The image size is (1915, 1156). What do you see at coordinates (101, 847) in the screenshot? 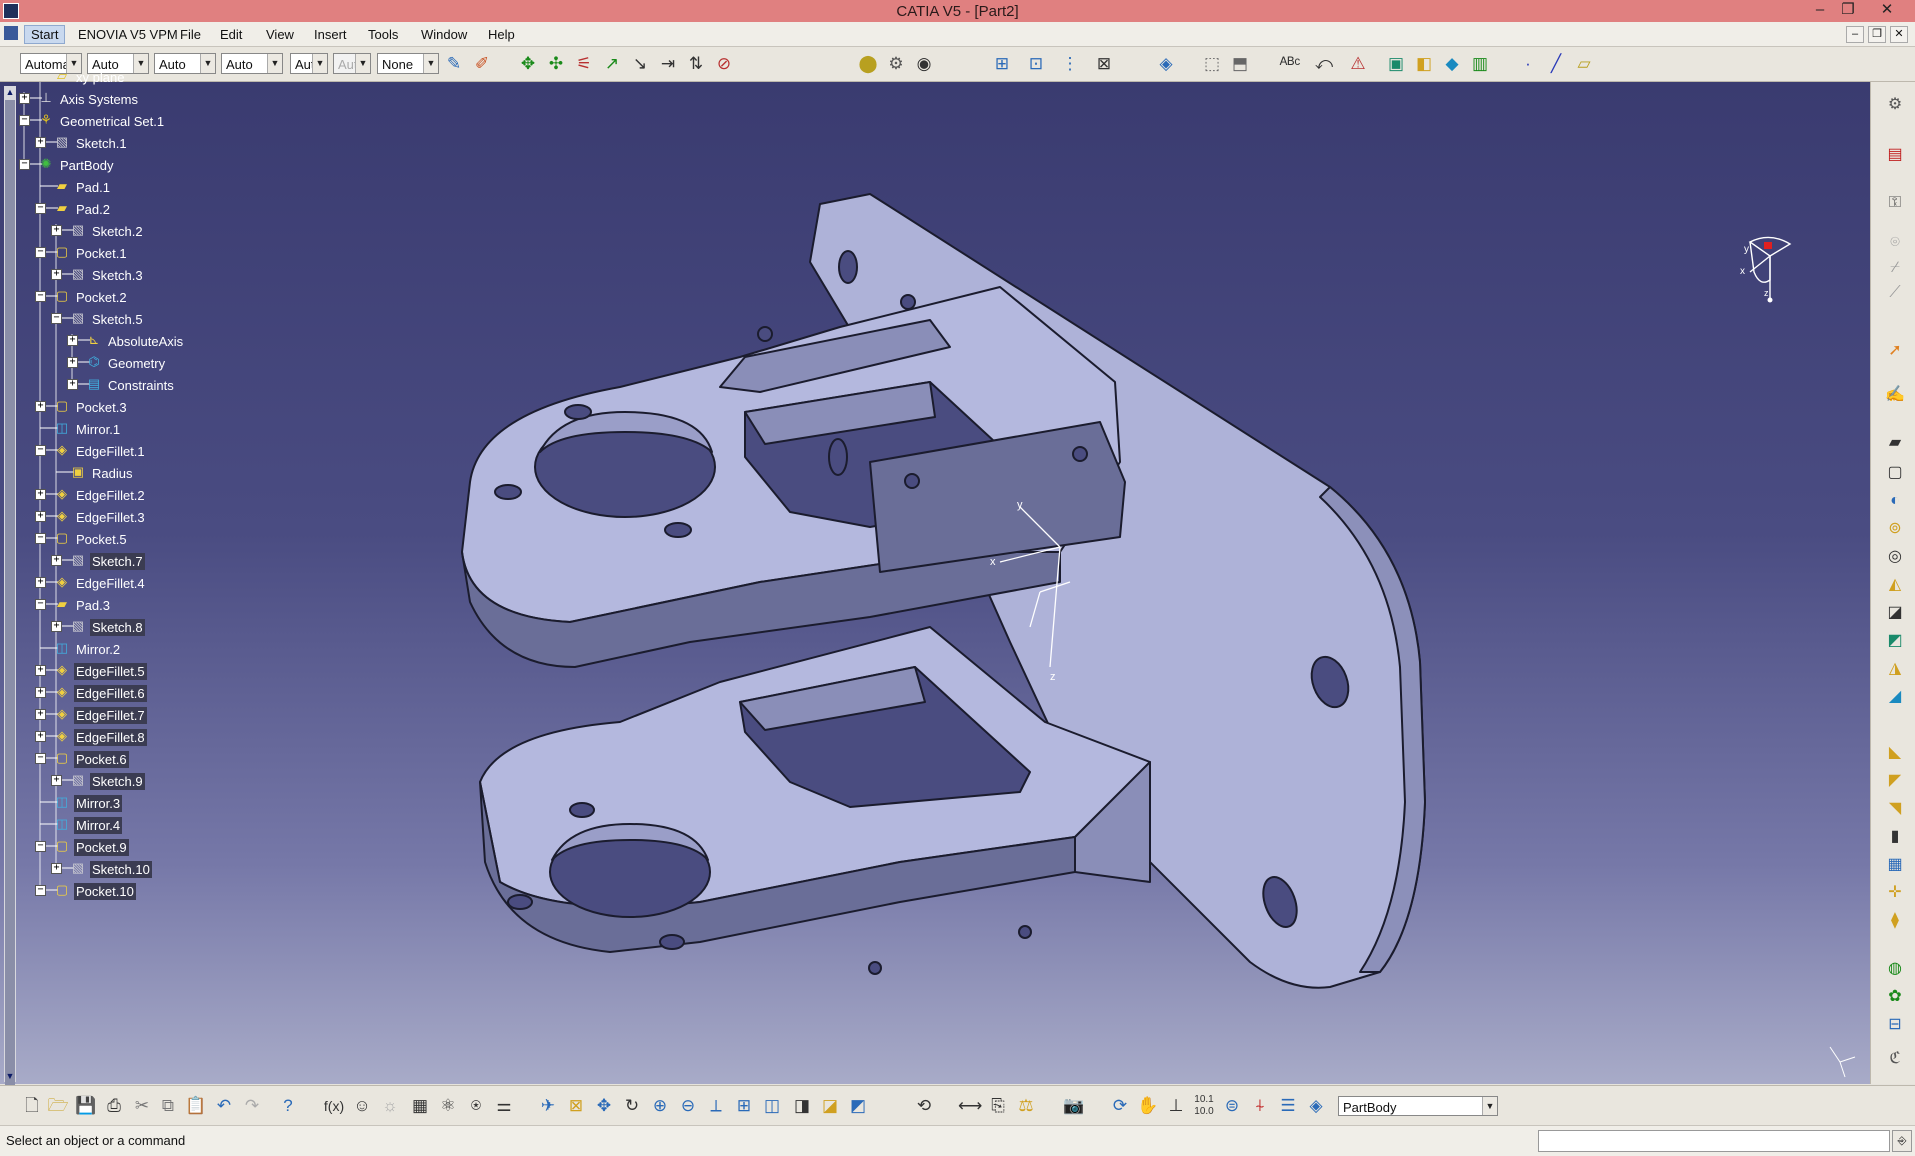
I see `tree-node-label: Pocket.9` at bounding box center [101, 847].